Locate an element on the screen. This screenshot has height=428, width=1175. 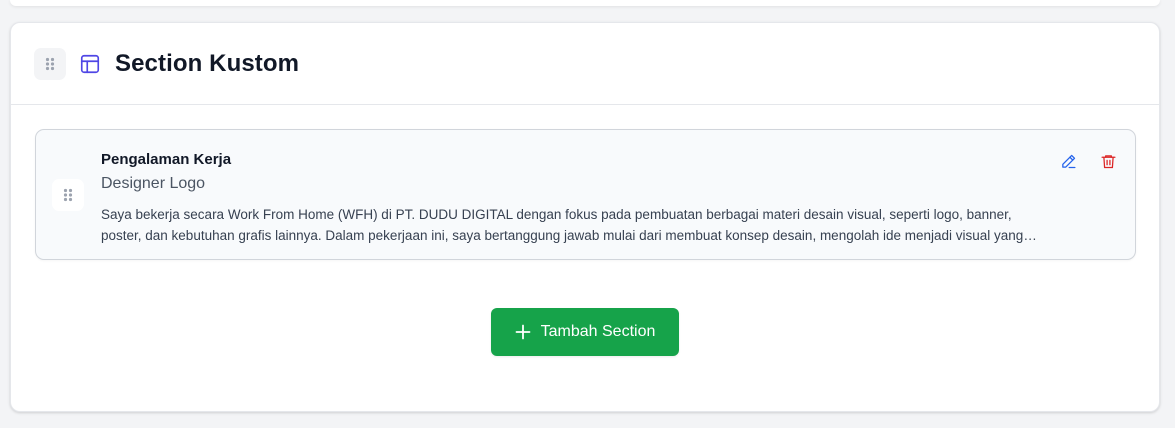
layout-icon is located at coordinates (90, 64).